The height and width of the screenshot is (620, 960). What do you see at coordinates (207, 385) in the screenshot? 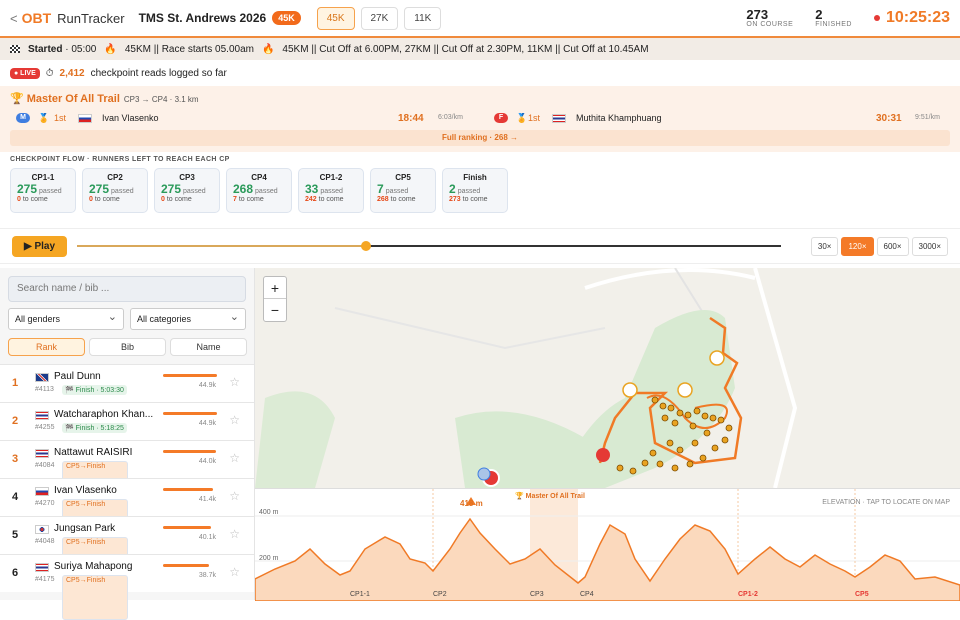
I see `runner-distance: 44.9k` at bounding box center [207, 385].